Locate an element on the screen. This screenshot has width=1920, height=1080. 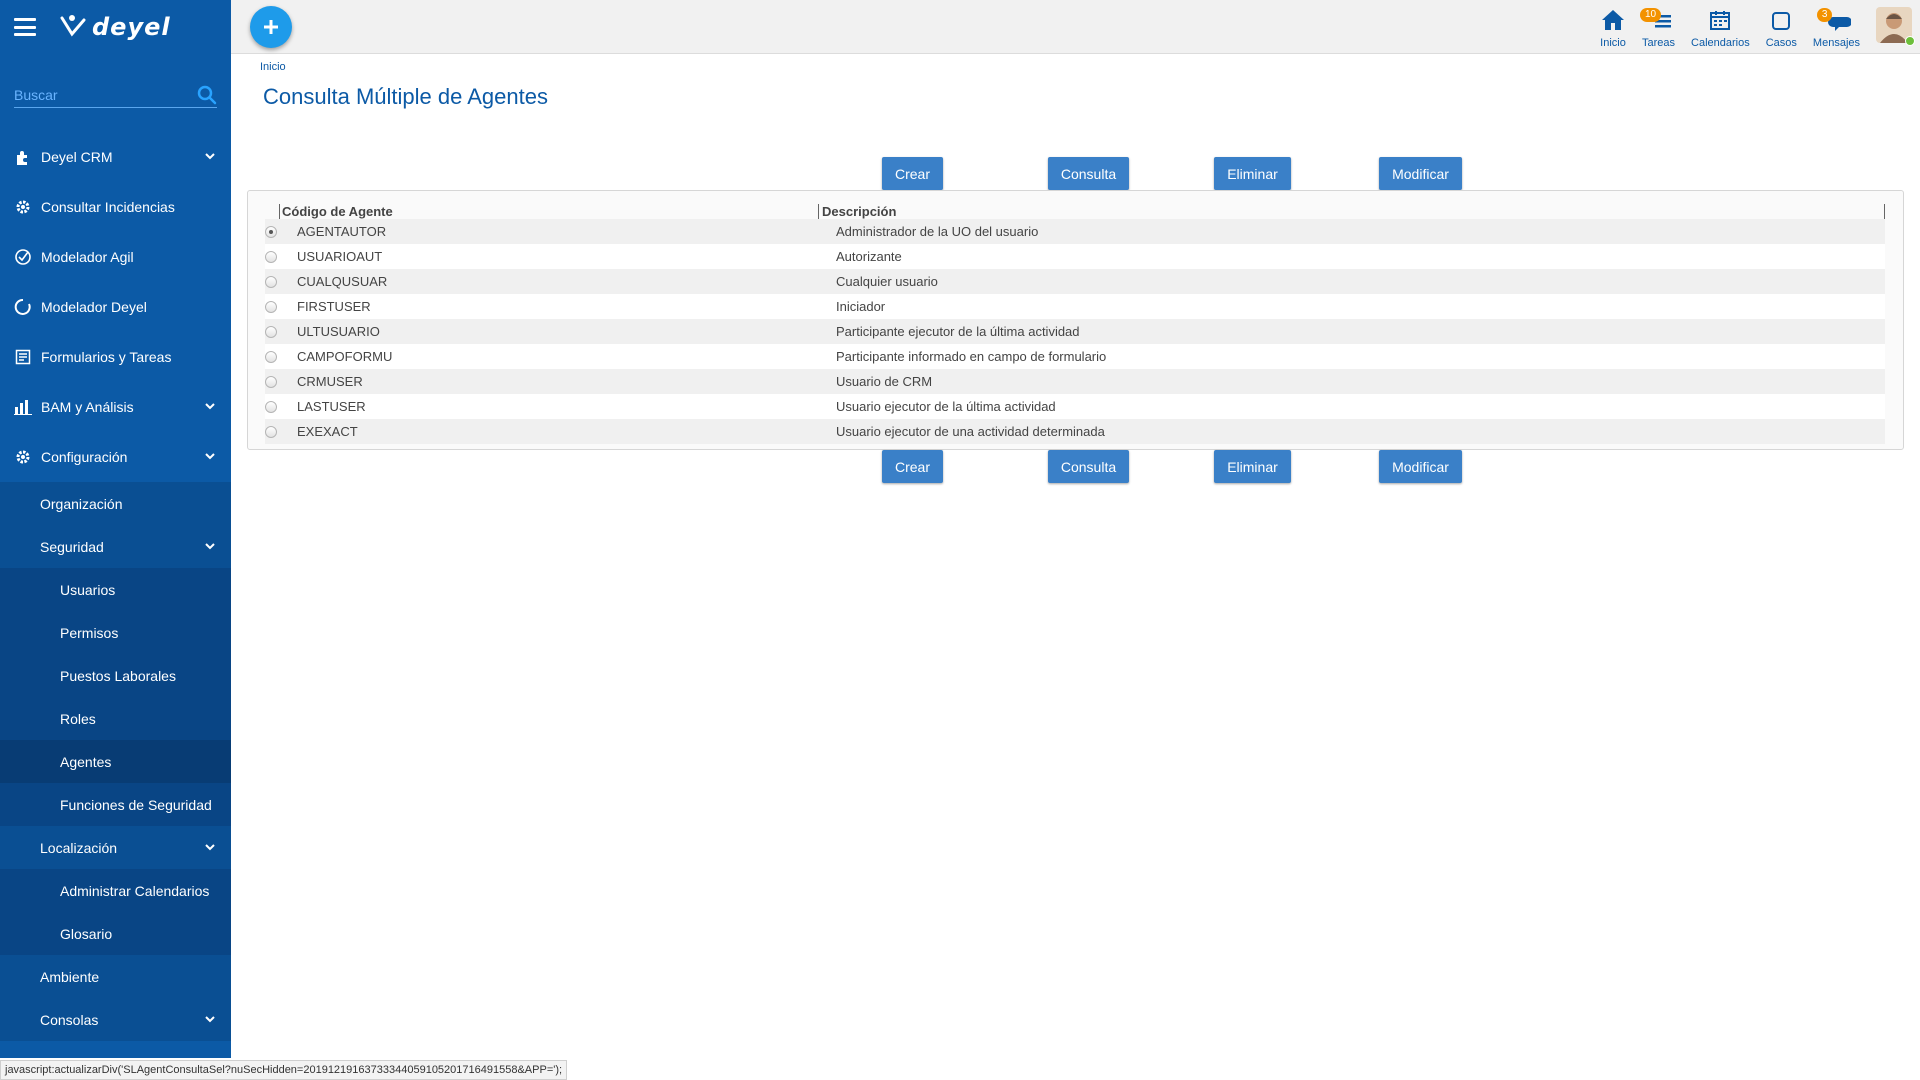
sidebar-item-label: Consolas is located at coordinates (69, 1019).